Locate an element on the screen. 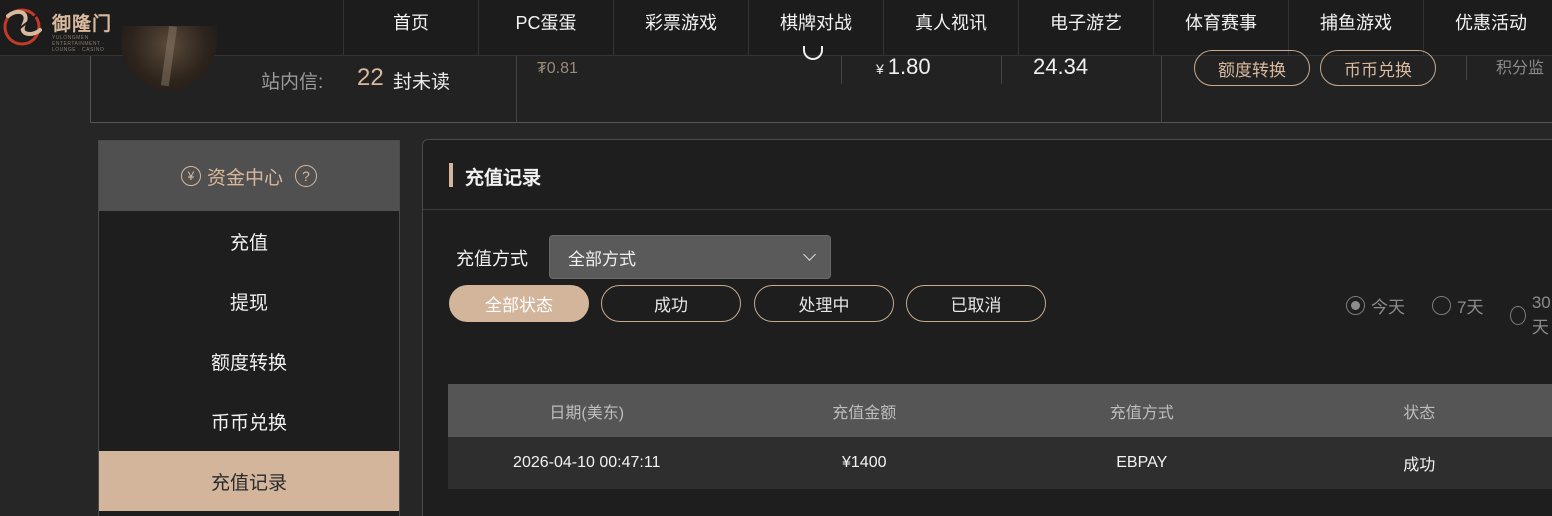 This screenshot has height=516, width=1552. cell-status: 成功 is located at coordinates (1419, 465).